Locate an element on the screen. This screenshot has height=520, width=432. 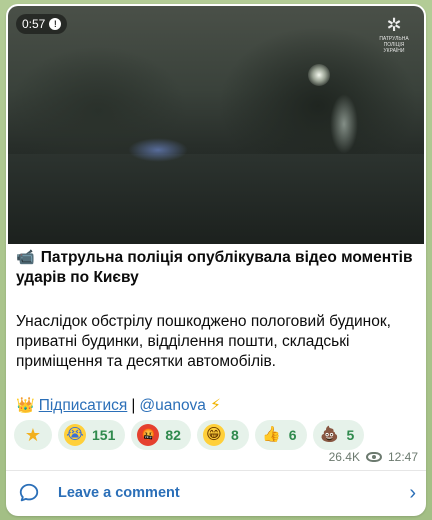
reaction-count: 8 is located at coordinates (234, 435).